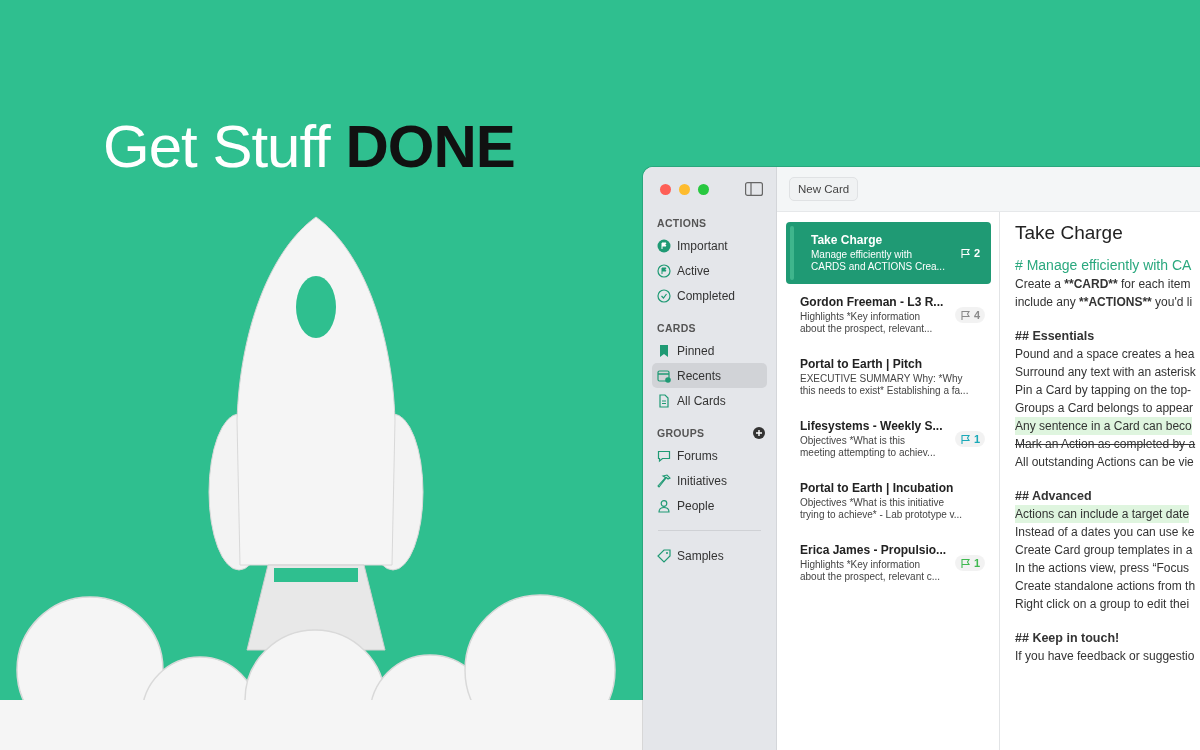  What do you see at coordinates (664, 295) in the screenshot?
I see `check-circle-icon` at bounding box center [664, 295].